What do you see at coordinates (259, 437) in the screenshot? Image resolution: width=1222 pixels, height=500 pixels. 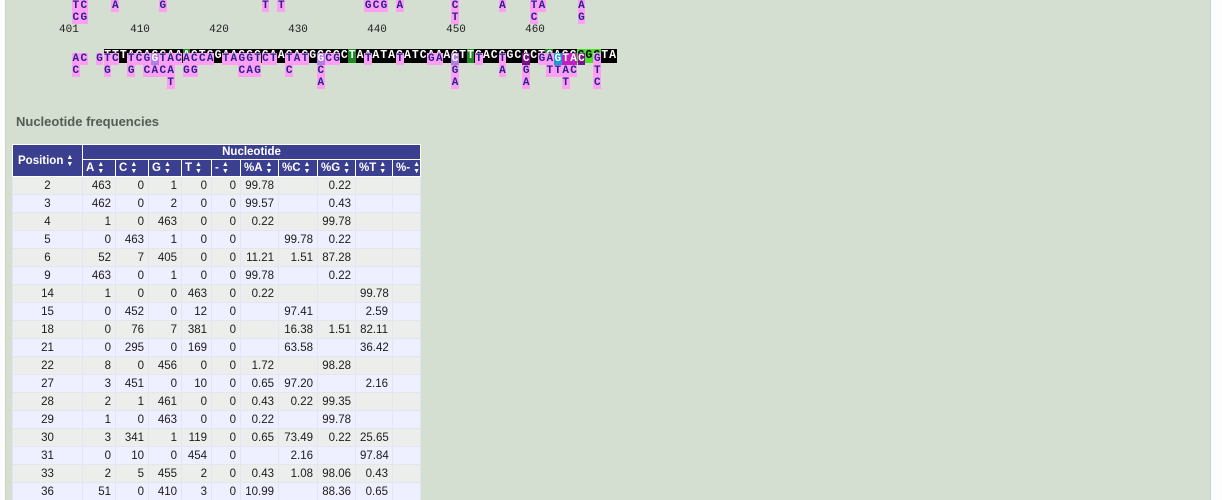 I see `cell-pA: 0.65` at bounding box center [259, 437].